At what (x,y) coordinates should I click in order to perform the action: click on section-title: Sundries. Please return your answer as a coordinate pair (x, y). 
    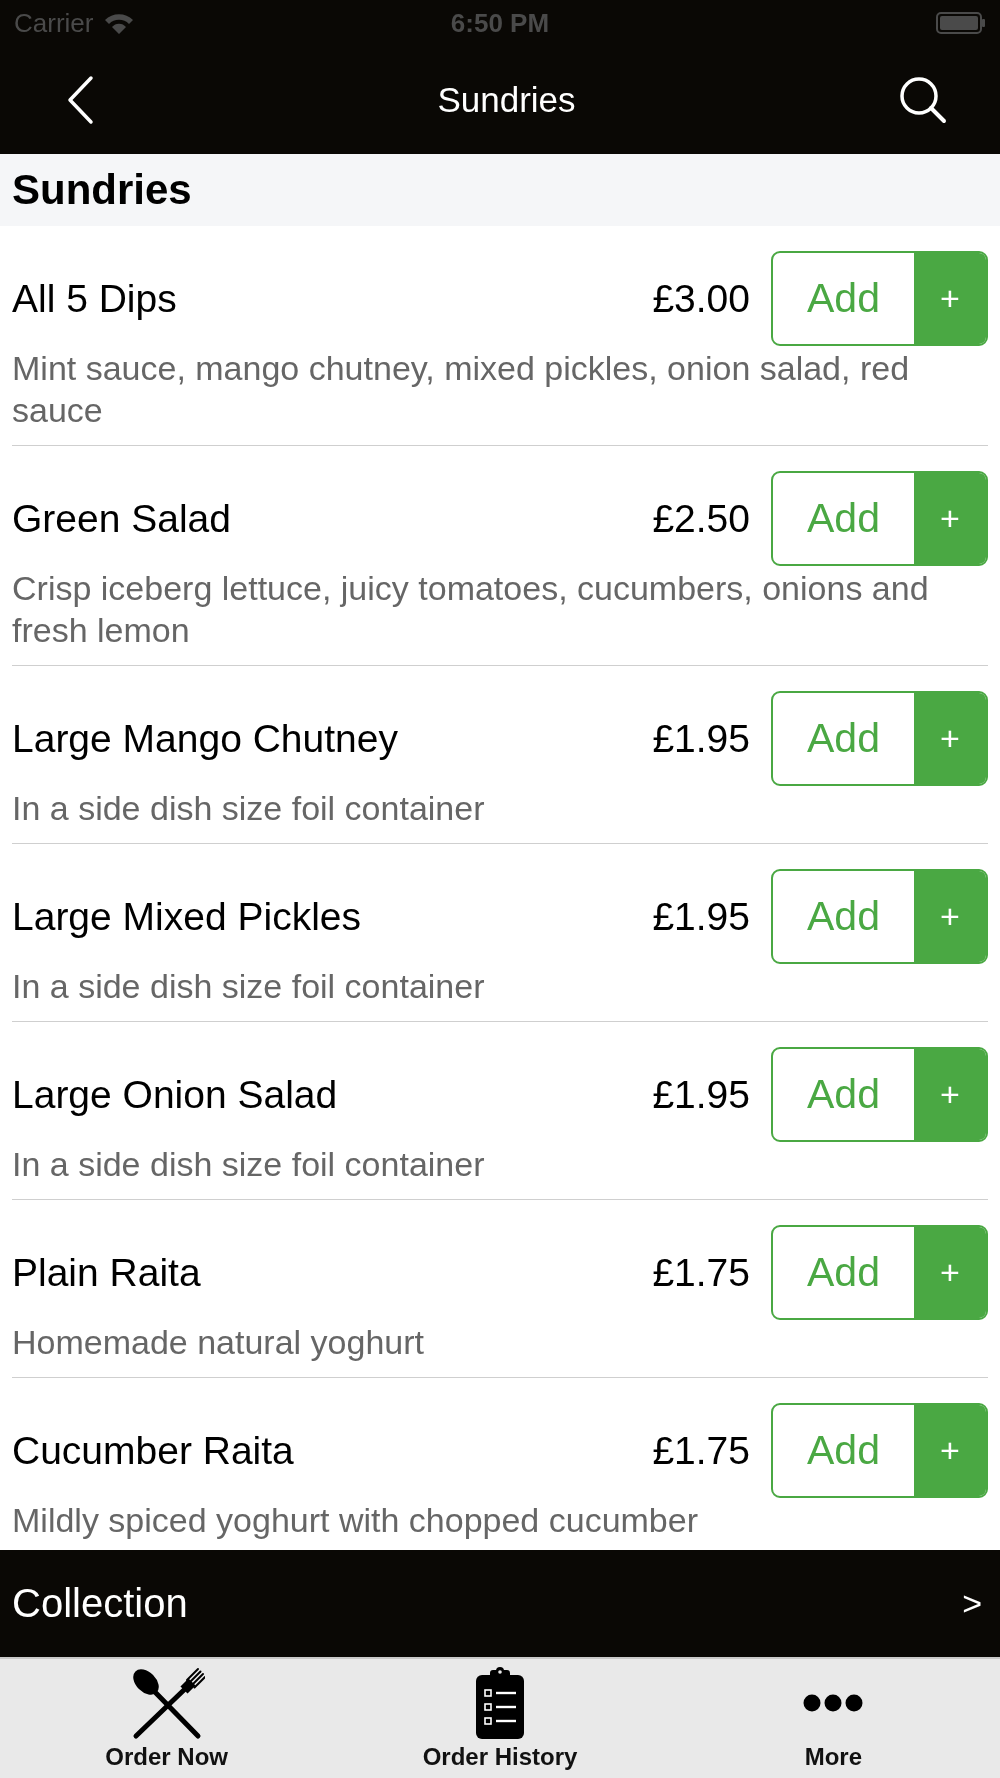
    Looking at the image, I should click on (102, 190).